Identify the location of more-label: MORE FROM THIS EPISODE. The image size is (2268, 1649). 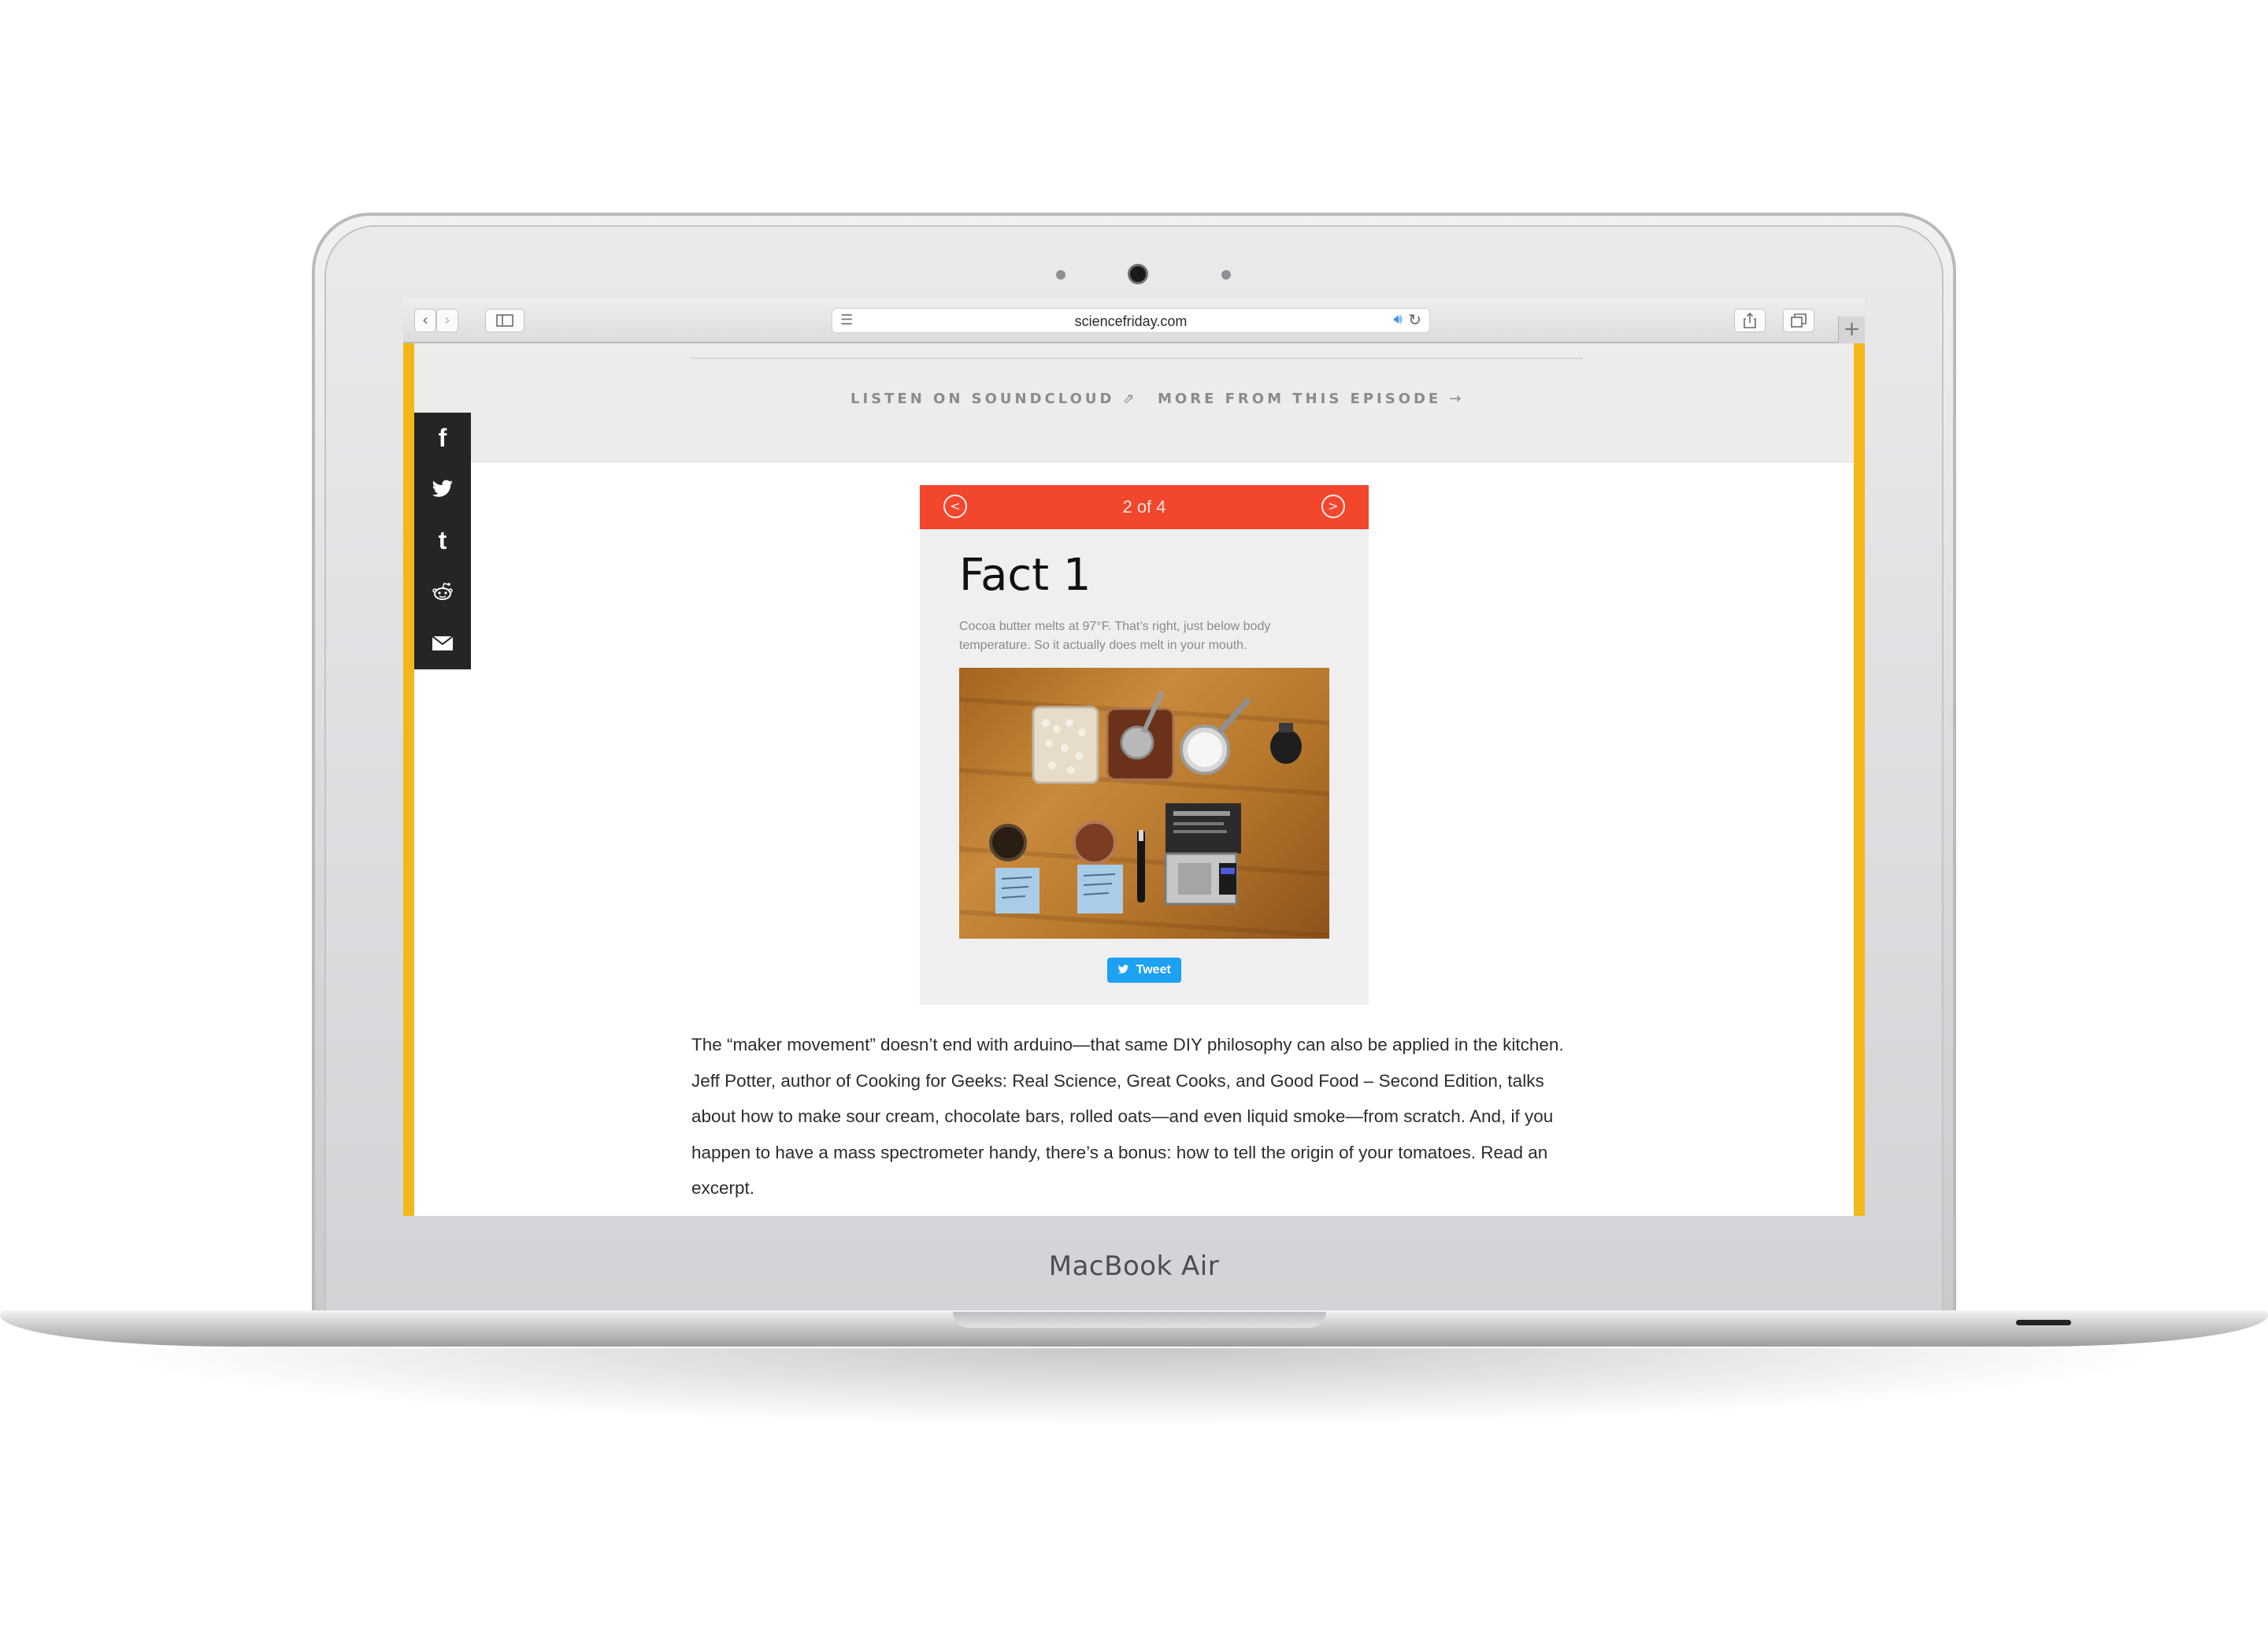
(1300, 399).